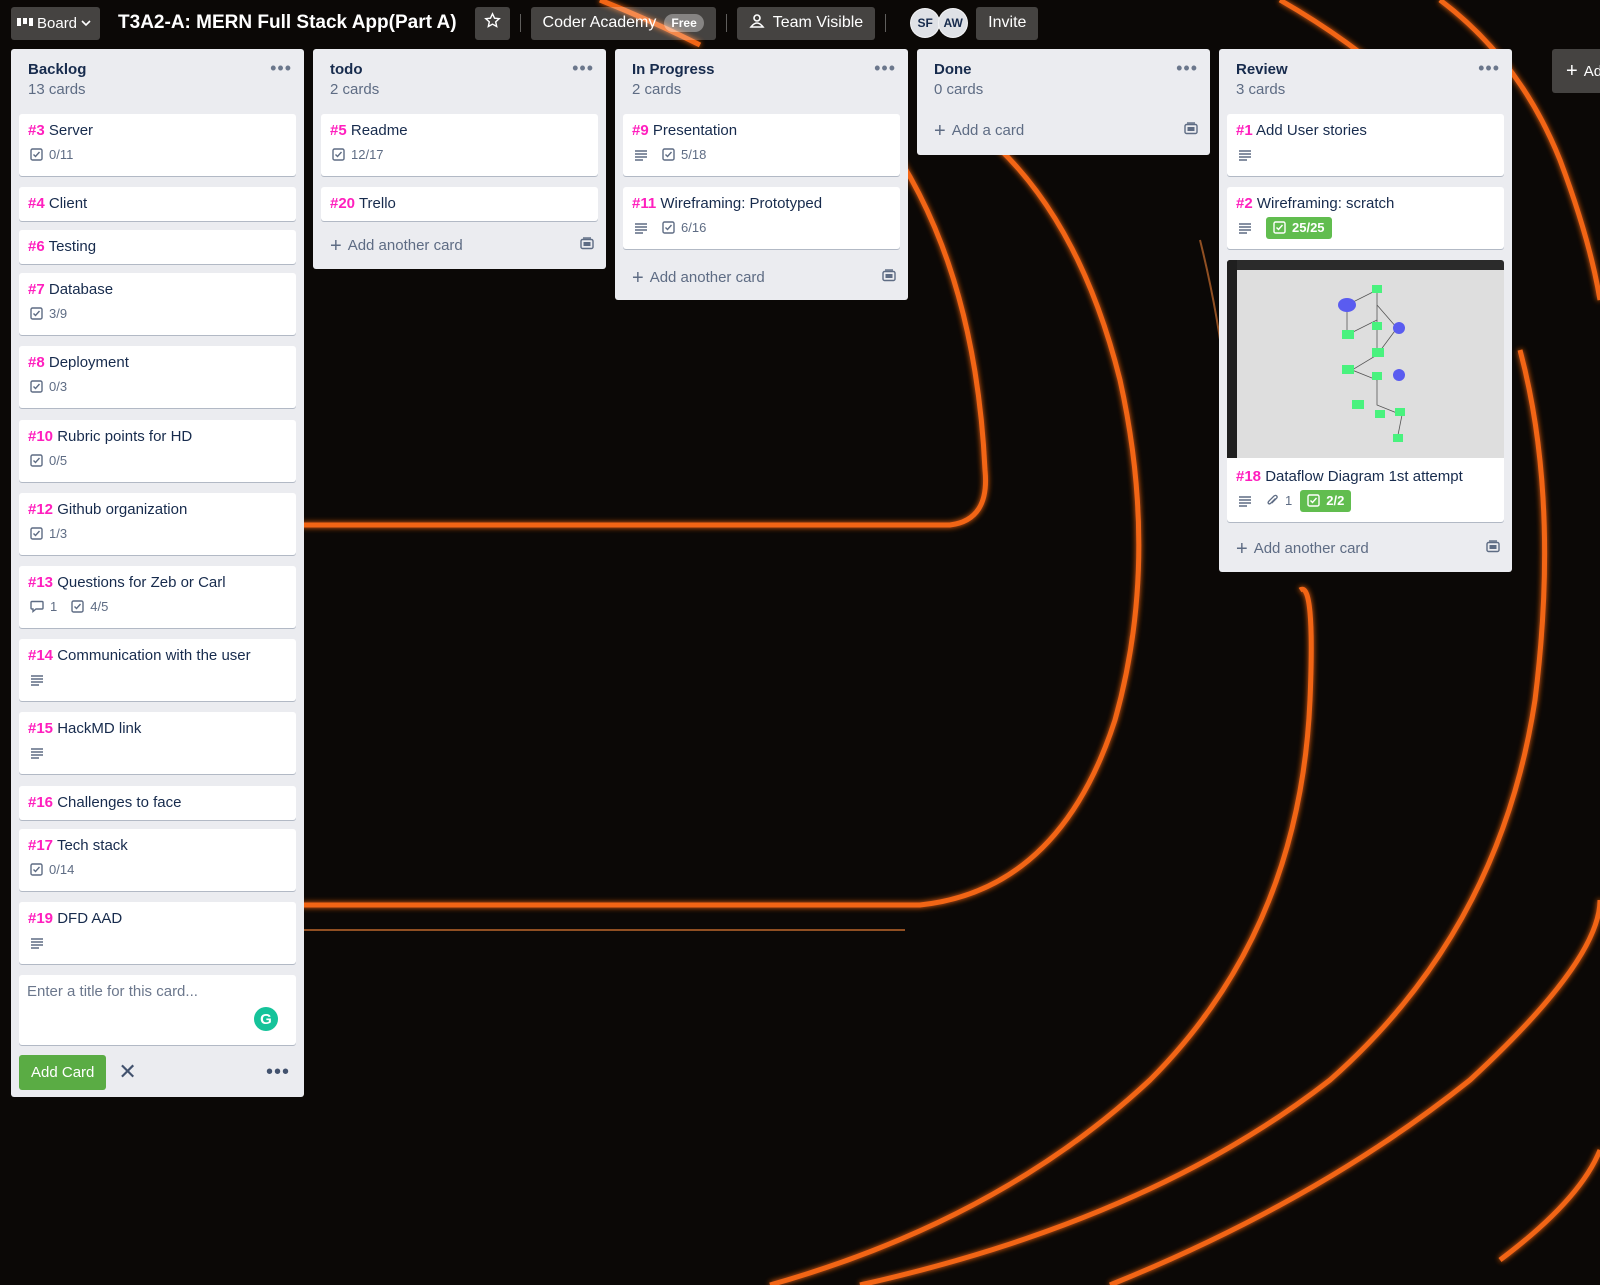  I want to click on list-done: Done 0 cards ••• + Add a card, so click(1063, 102).